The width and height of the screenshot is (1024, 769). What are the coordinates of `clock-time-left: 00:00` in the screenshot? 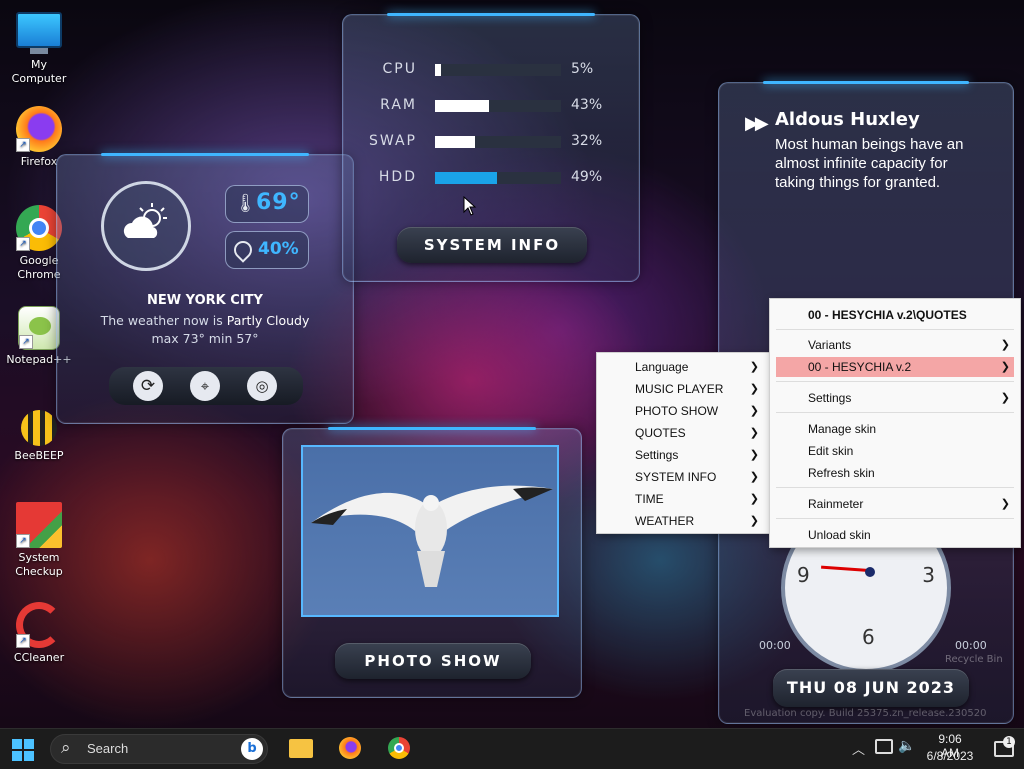 It's located at (775, 645).